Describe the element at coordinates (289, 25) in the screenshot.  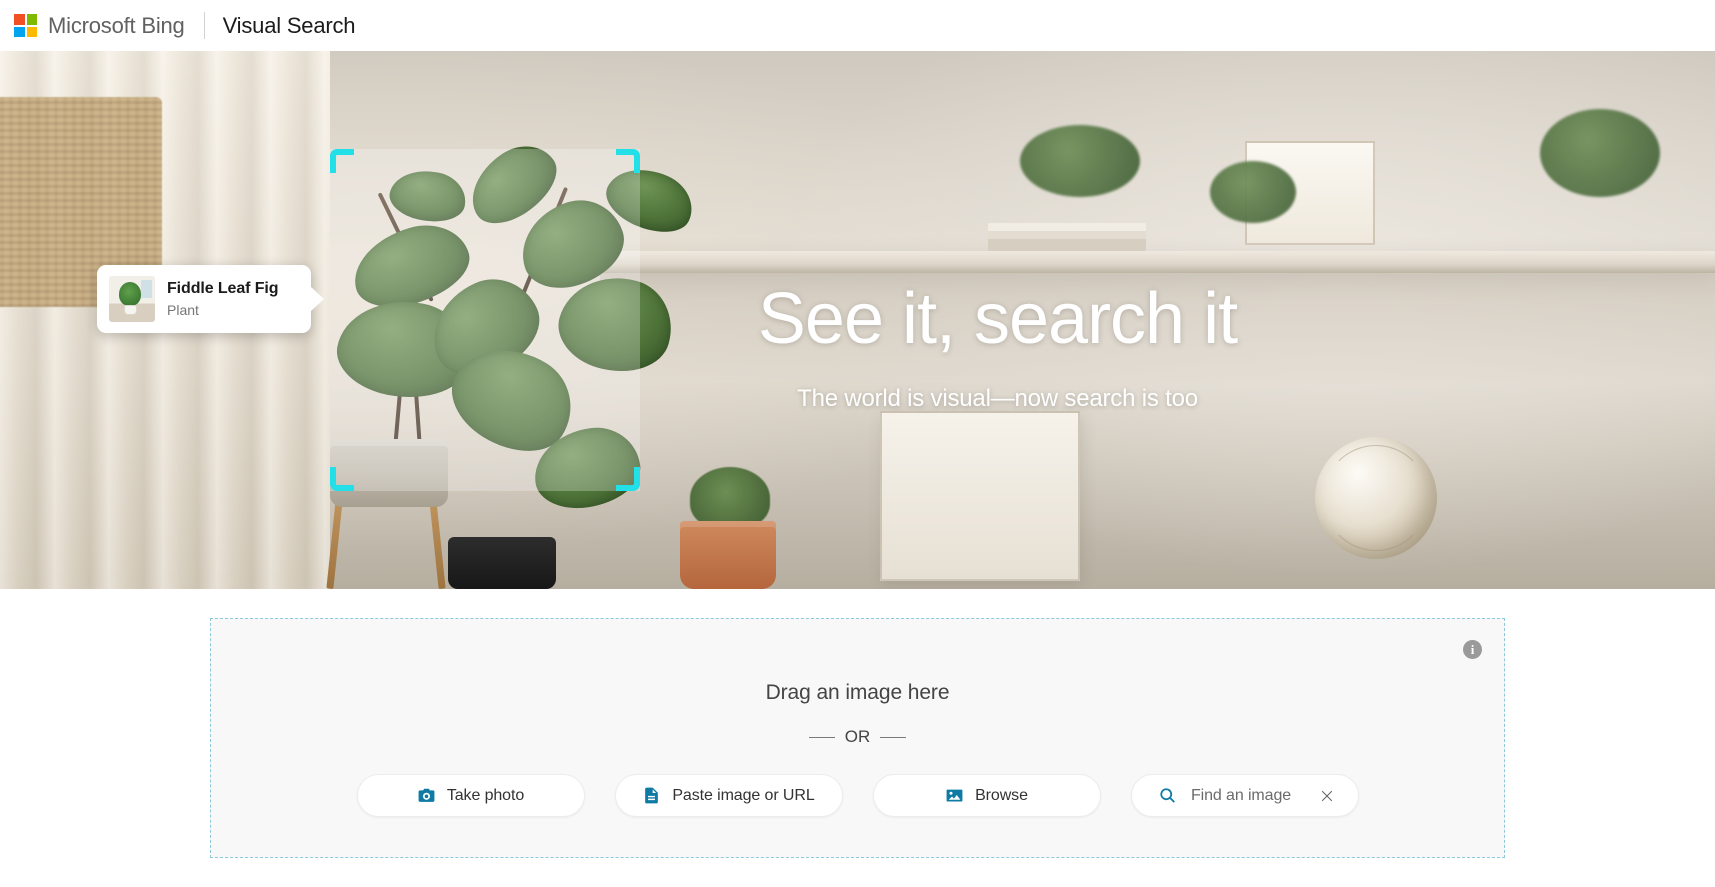
I see `page-title: Visual Search` at that location.